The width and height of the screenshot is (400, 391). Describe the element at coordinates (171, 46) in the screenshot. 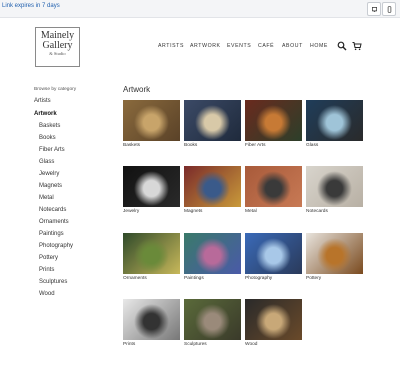

I see `nav-artists: ARTISTS` at that location.